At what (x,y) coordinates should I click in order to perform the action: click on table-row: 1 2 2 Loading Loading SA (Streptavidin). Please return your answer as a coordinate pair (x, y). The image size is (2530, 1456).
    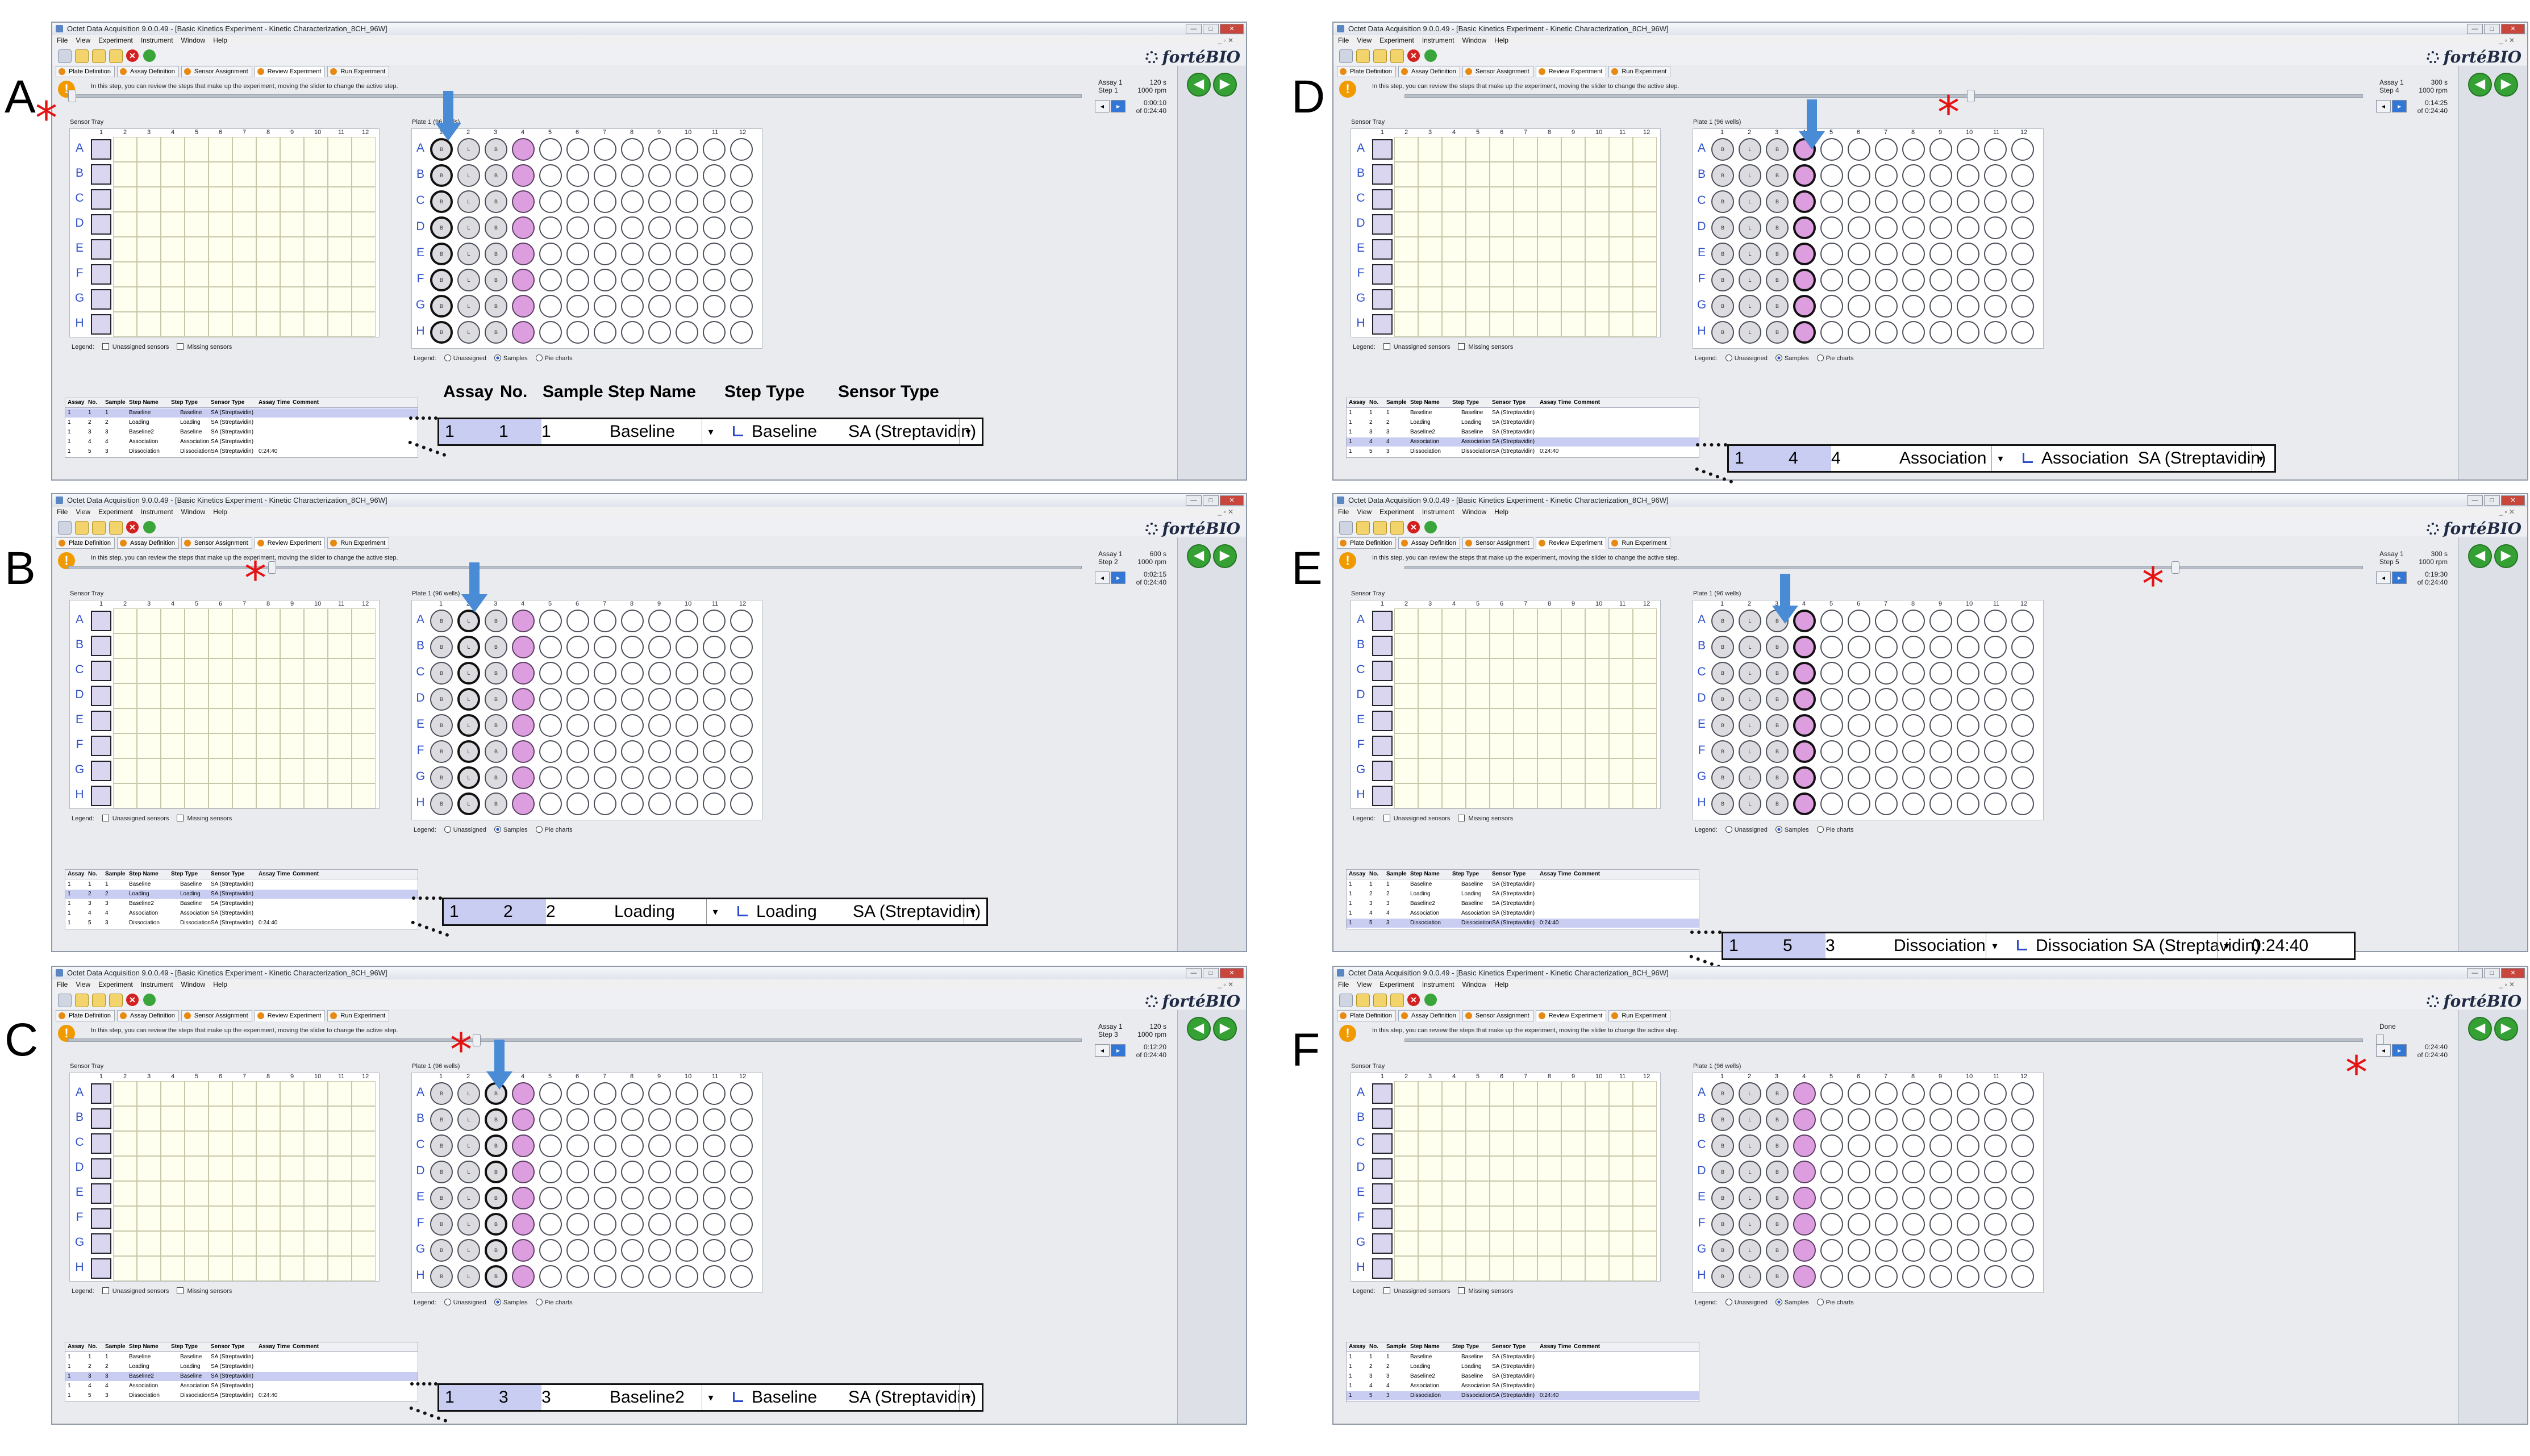
    Looking at the image, I should click on (241, 422).